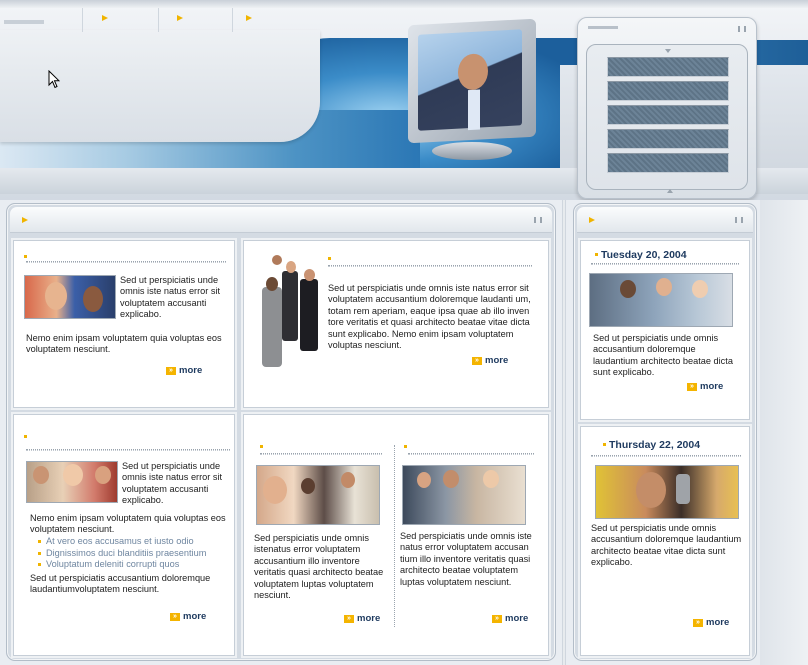 Image resolution: width=808 pixels, height=665 pixels. I want to click on list-link: At vero eos accusamus et iusto odio, so click(136, 542).